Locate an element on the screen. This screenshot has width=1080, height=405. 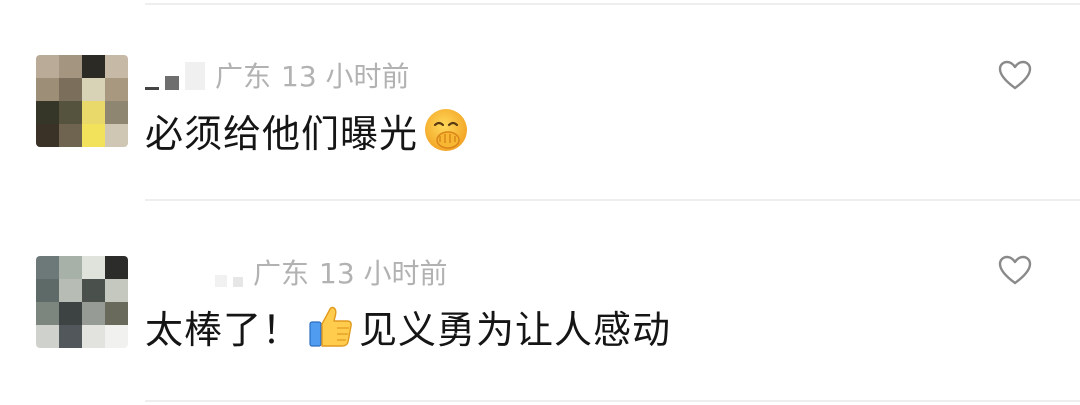
comment-text: 必须给他们曝光 is located at coordinates (307, 130).